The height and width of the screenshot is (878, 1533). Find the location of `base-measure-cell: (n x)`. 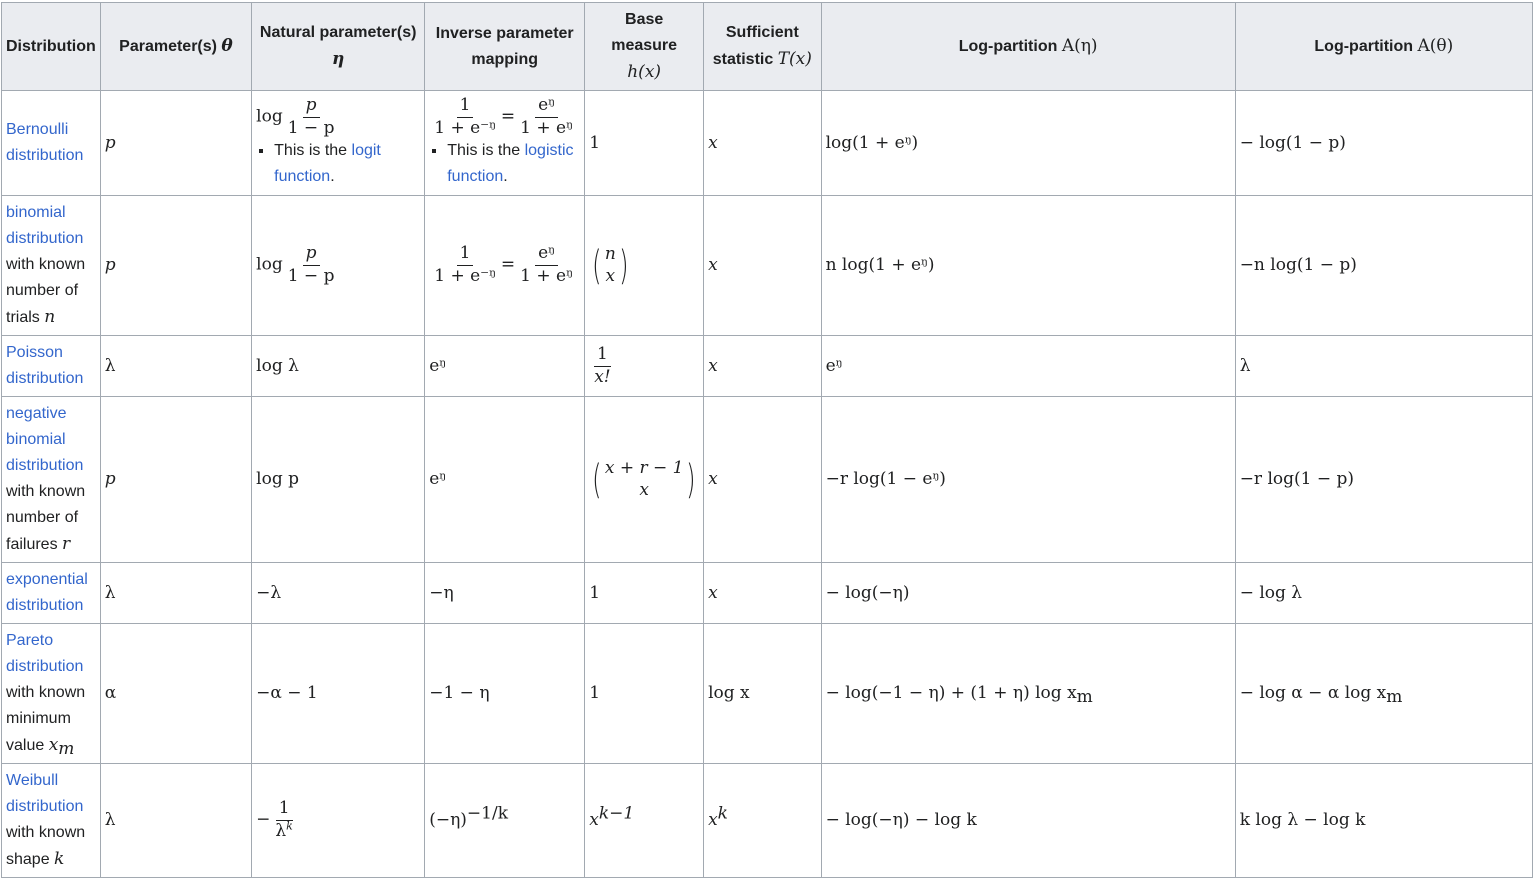

base-measure-cell: (n x) is located at coordinates (644, 265).